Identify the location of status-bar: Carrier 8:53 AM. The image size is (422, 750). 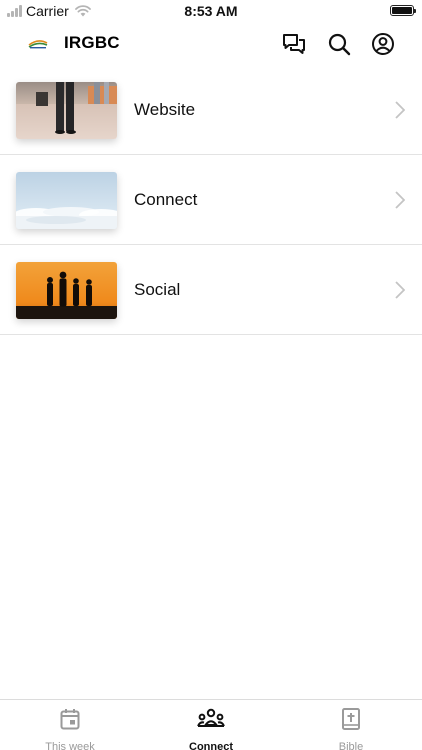
(211, 11).